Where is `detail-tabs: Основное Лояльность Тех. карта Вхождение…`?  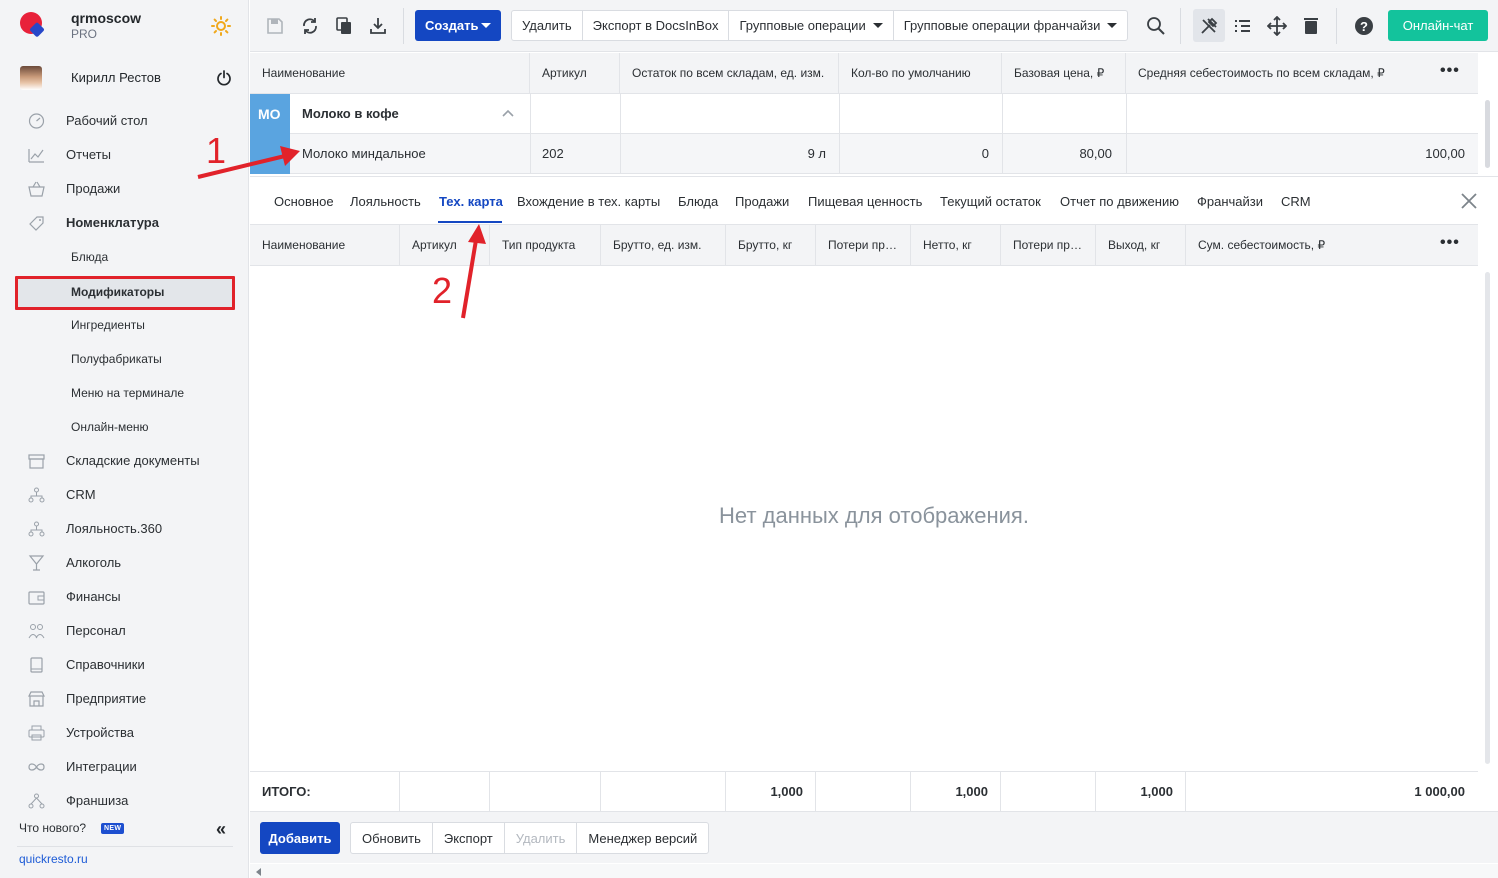
detail-tabs: Основное Лояльность Тех. карта Вхождение… is located at coordinates (874, 200).